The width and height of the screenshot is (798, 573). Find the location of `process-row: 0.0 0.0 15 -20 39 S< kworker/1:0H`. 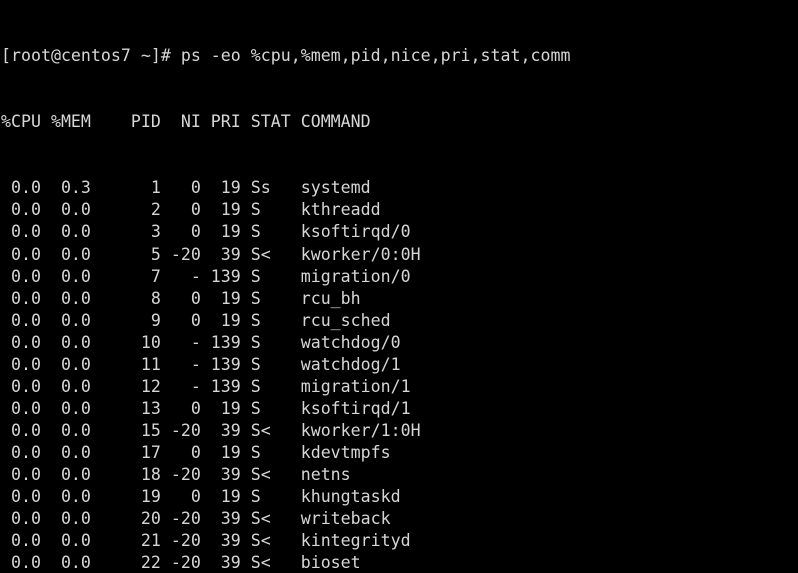

process-row: 0.0 0.0 15 -20 39 S< kworker/1:0H is located at coordinates (211, 430).